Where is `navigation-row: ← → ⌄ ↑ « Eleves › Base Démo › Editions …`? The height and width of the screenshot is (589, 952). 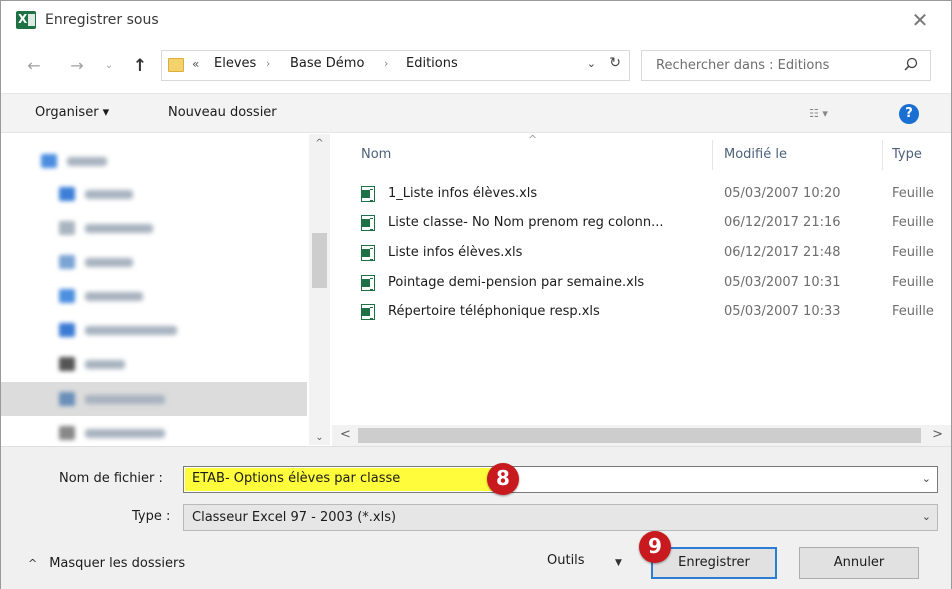
navigation-row: ← → ⌄ ↑ « Eleves › Base Démo › Editions … is located at coordinates (476, 66).